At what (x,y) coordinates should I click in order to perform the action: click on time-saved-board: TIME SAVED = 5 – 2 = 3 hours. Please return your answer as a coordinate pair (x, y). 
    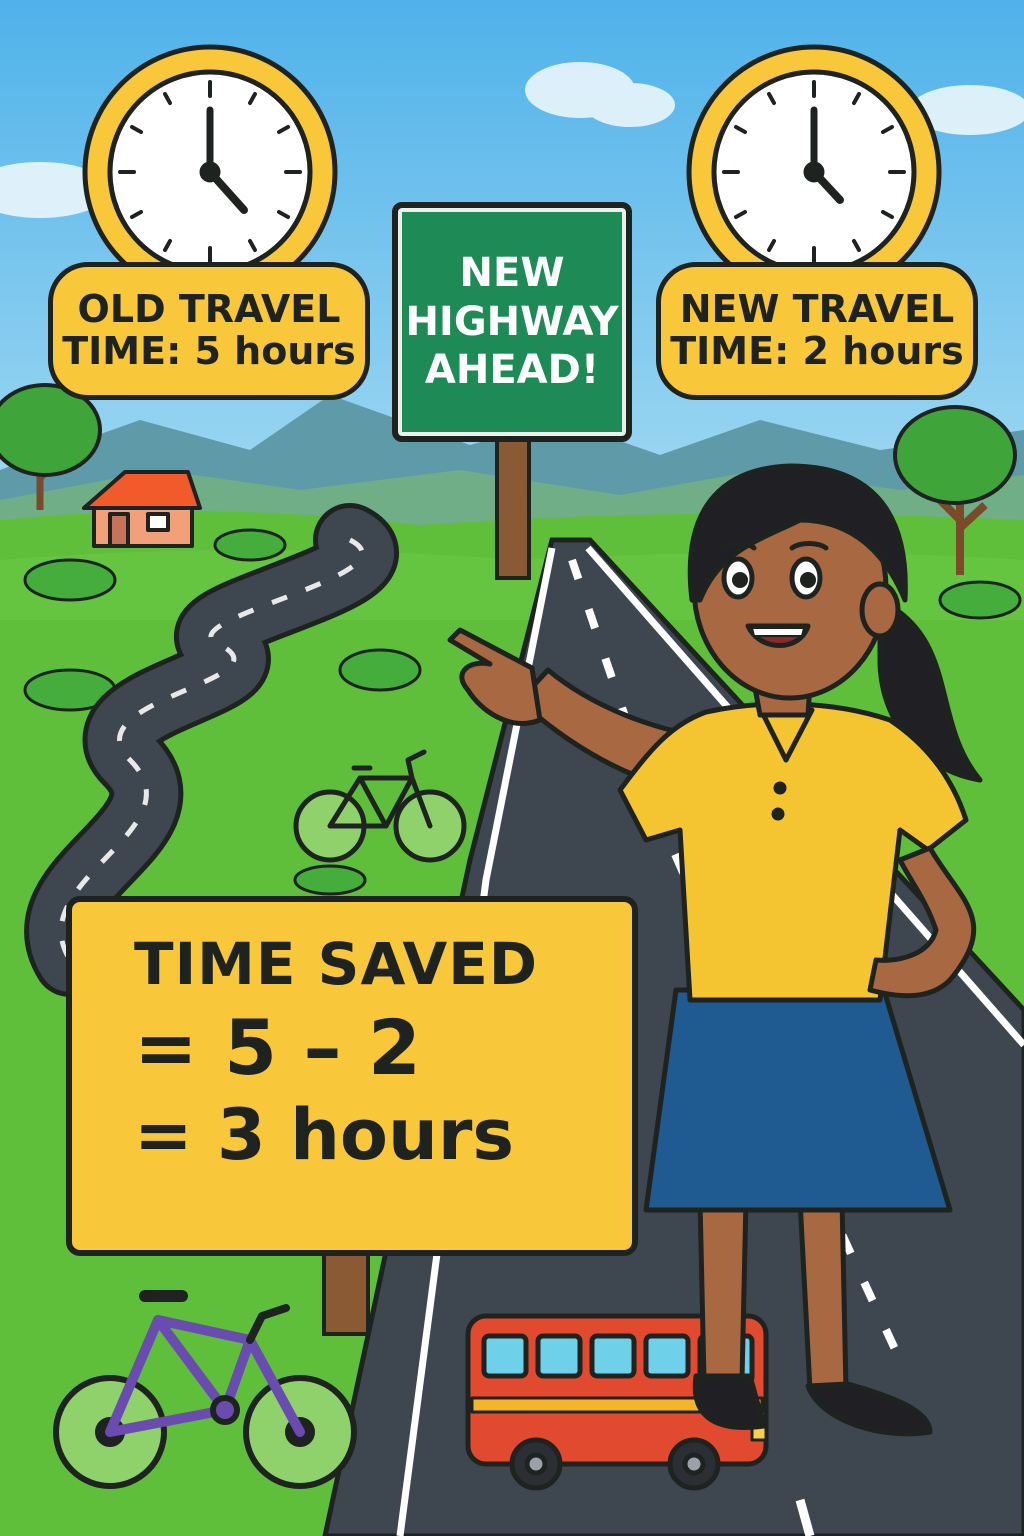
    Looking at the image, I should click on (352, 1076).